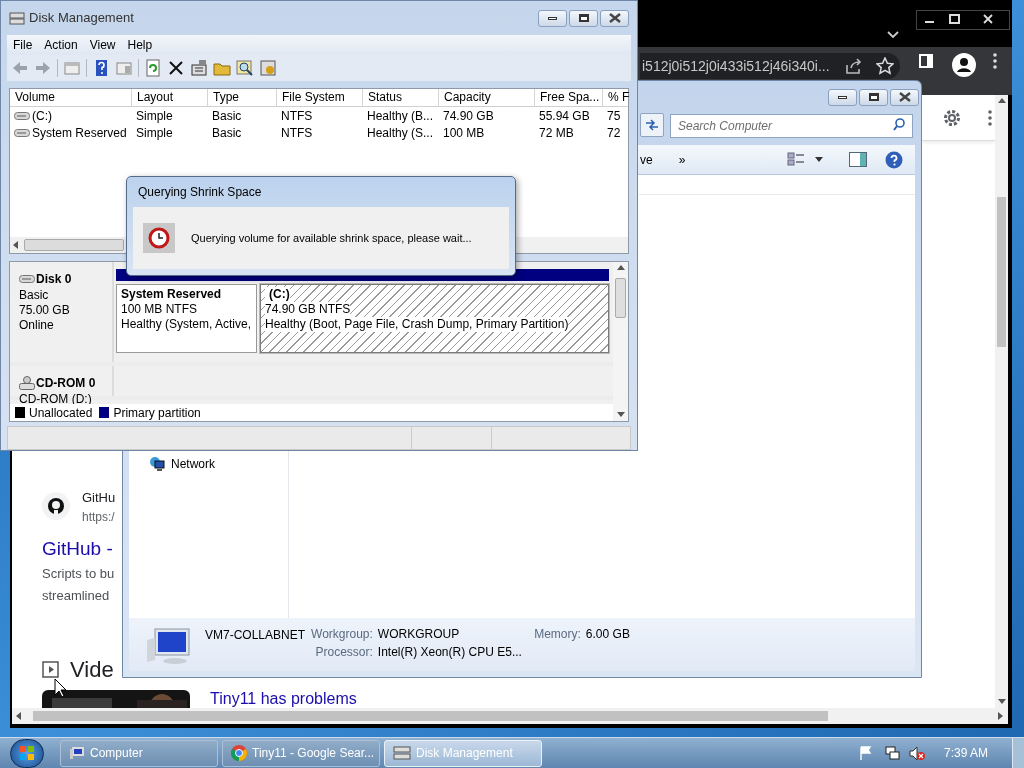  Describe the element at coordinates (186, 324) in the screenshot. I see `partition-detail: Healthy (System, Active,` at that location.